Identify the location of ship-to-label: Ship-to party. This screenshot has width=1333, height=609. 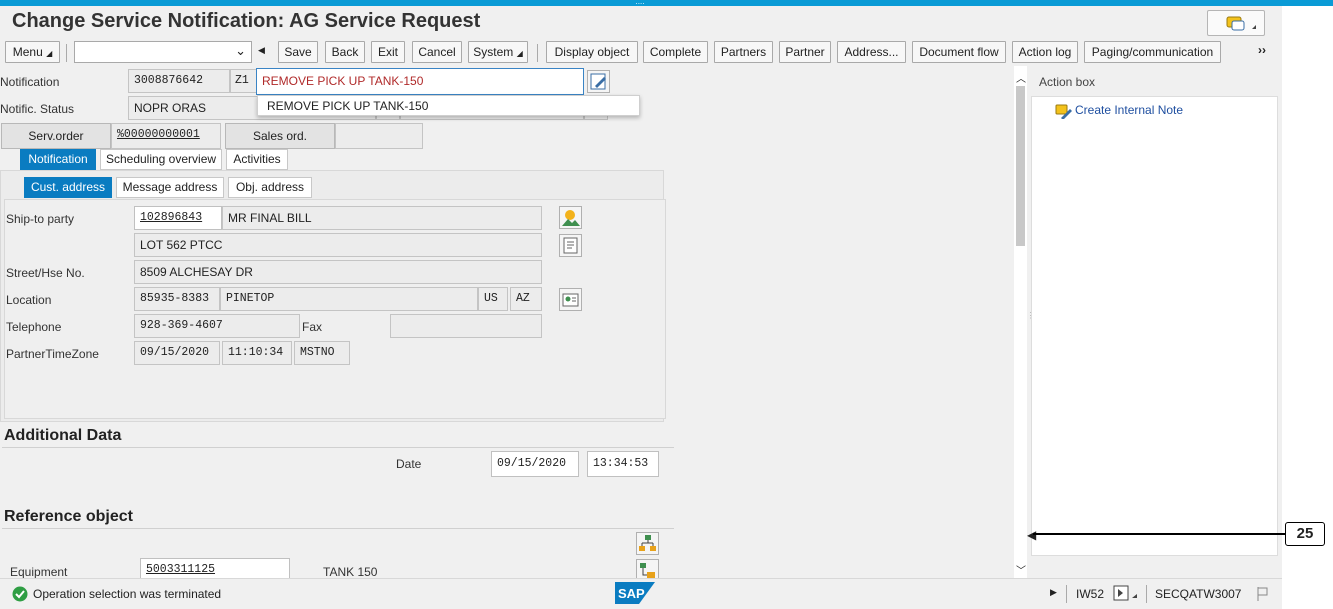
(40, 219).